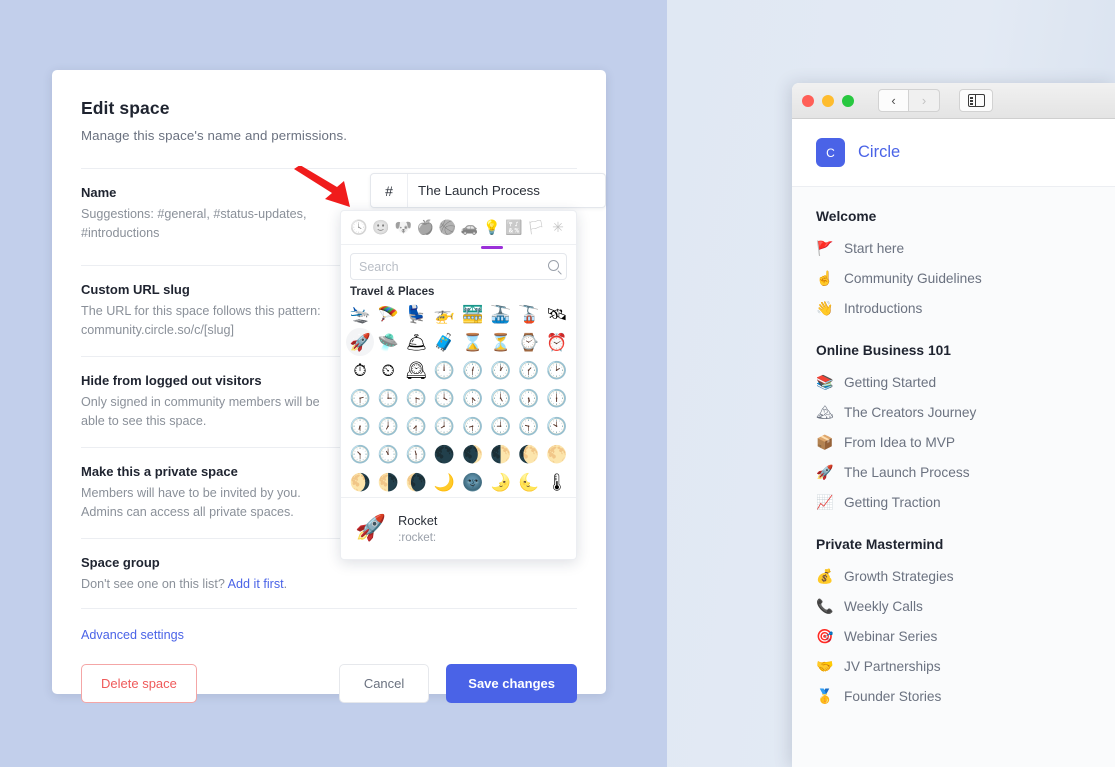 Image resolution: width=1115 pixels, height=767 pixels. What do you see at coordinates (501, 398) in the screenshot?
I see `emoji-cell: 🕔` at bounding box center [501, 398].